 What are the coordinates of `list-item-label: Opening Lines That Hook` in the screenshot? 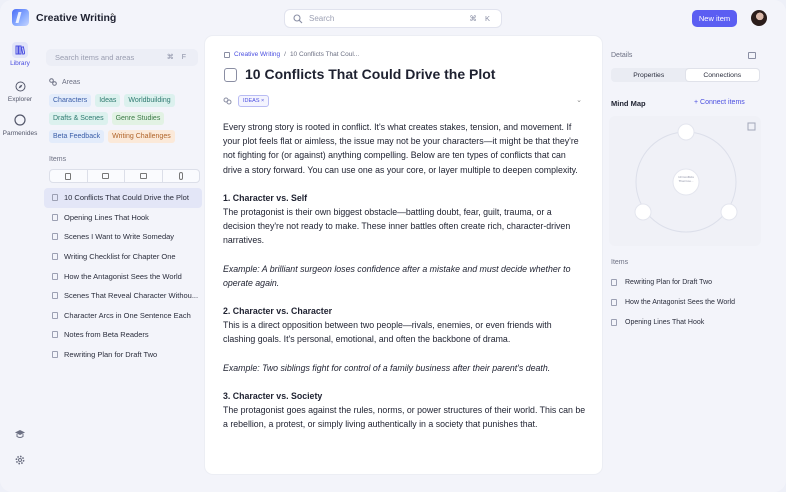 It's located at (106, 217).